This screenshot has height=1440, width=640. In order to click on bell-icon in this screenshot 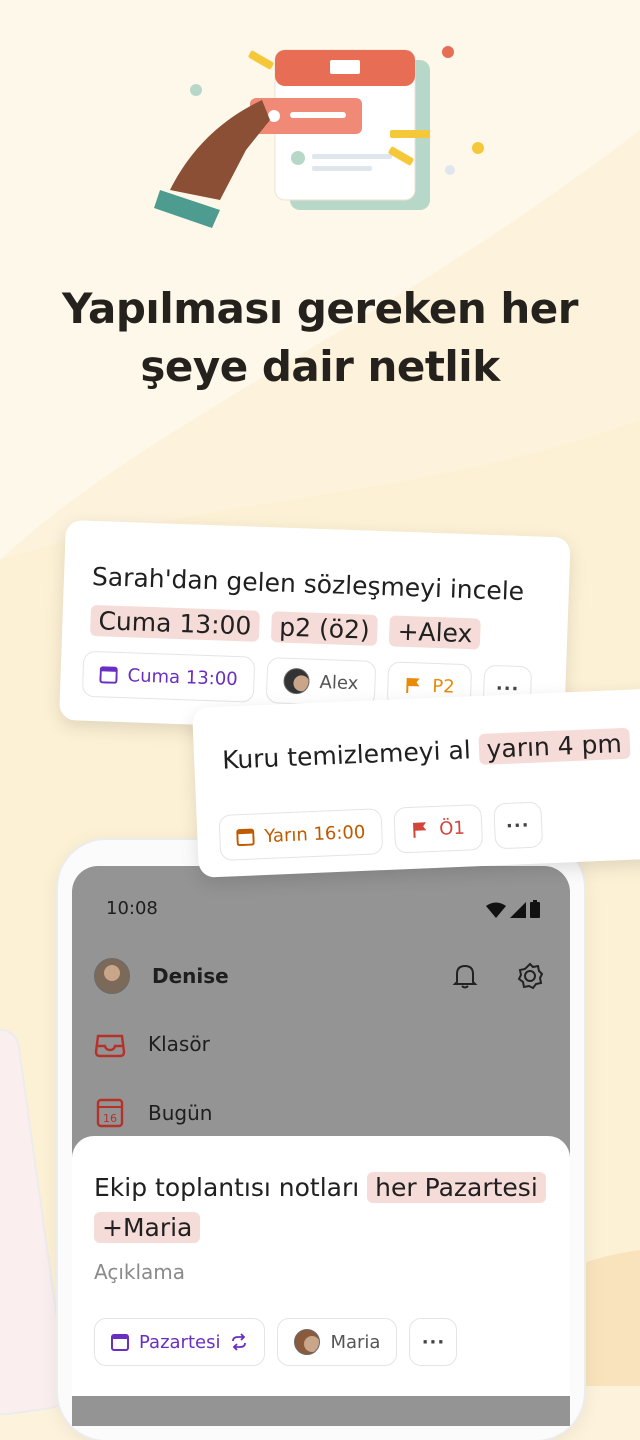, I will do `click(465, 976)`.